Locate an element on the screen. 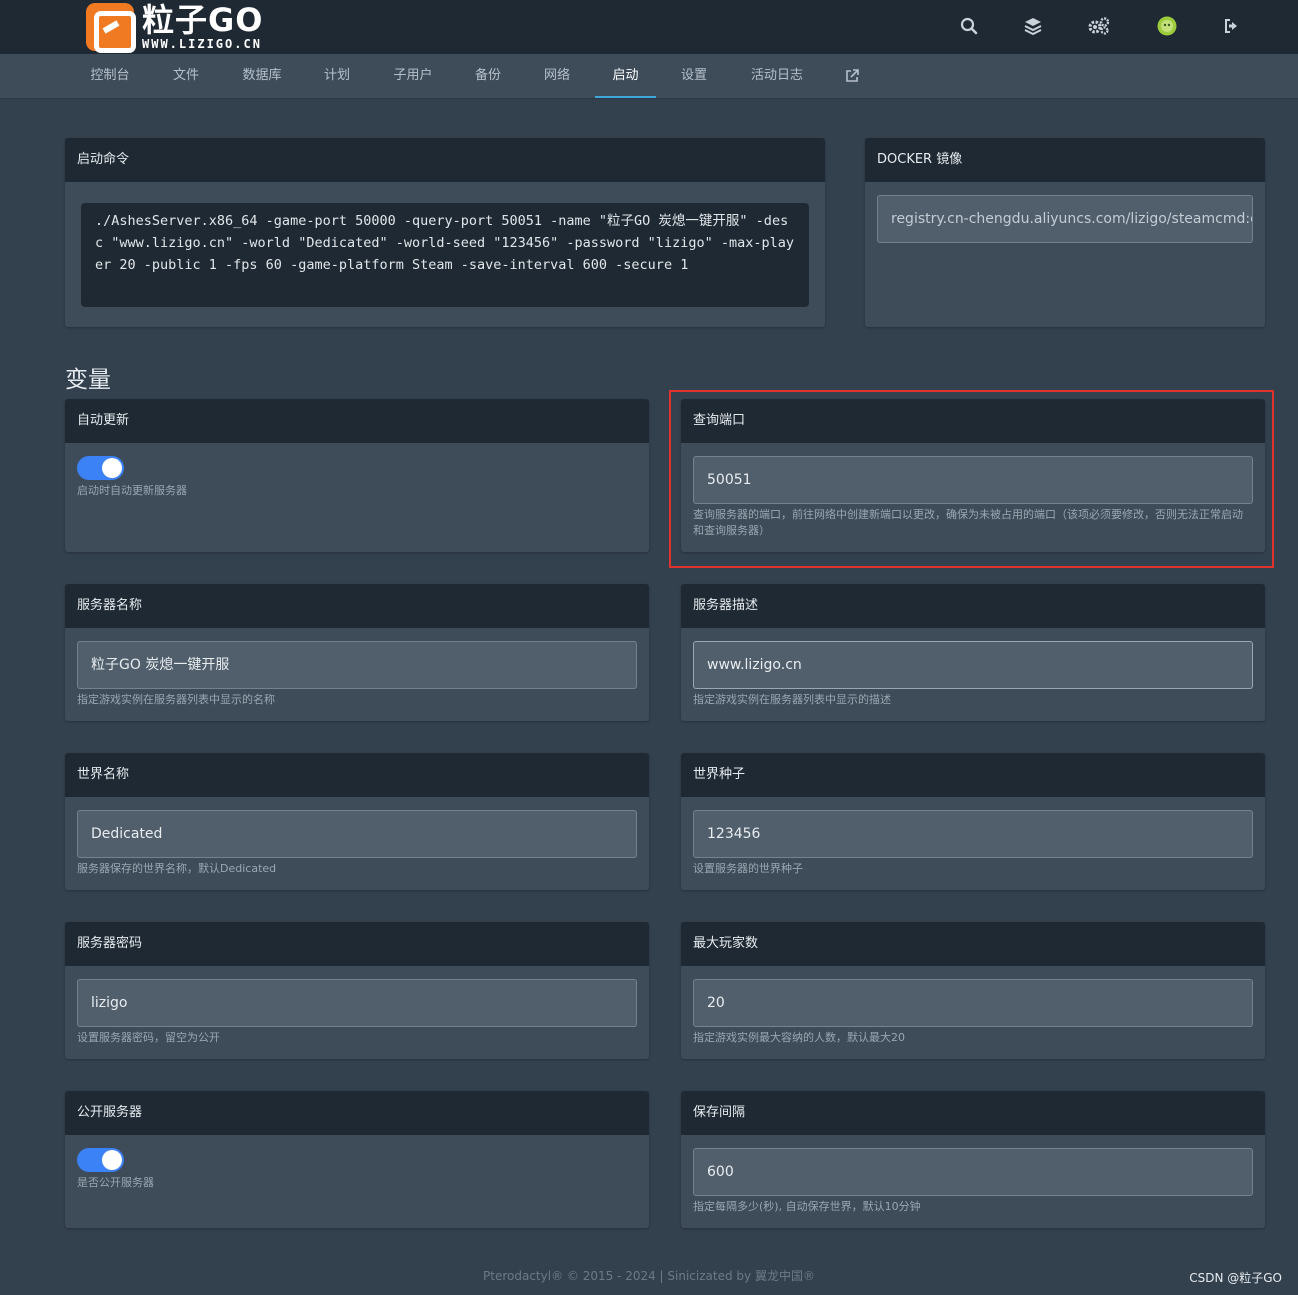 The height and width of the screenshot is (1295, 1298). server-name-input: 粒子GO 炭熄一键开服 is located at coordinates (357, 665).